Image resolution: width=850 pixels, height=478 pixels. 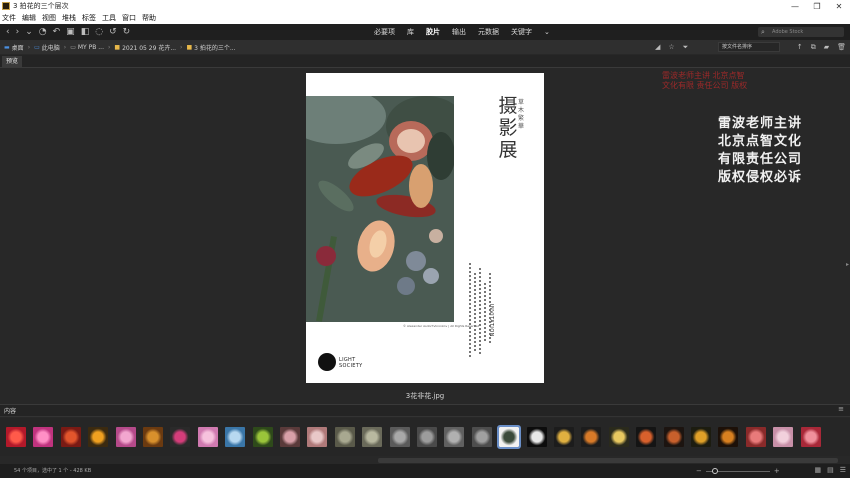 I want to click on grid-view-icon: ▦, so click(x=817, y=470).